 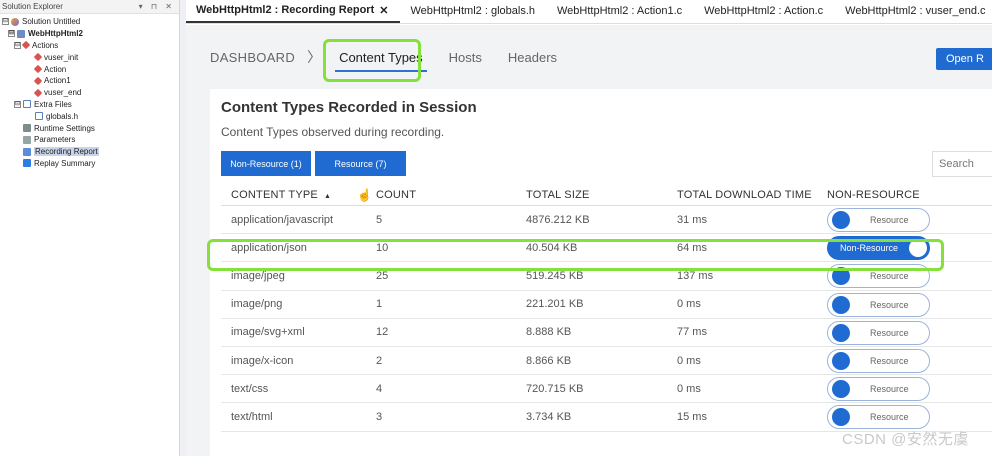 What do you see at coordinates (905, 439) in the screenshot?
I see `watermark: CSDN @安然无虞` at bounding box center [905, 439].